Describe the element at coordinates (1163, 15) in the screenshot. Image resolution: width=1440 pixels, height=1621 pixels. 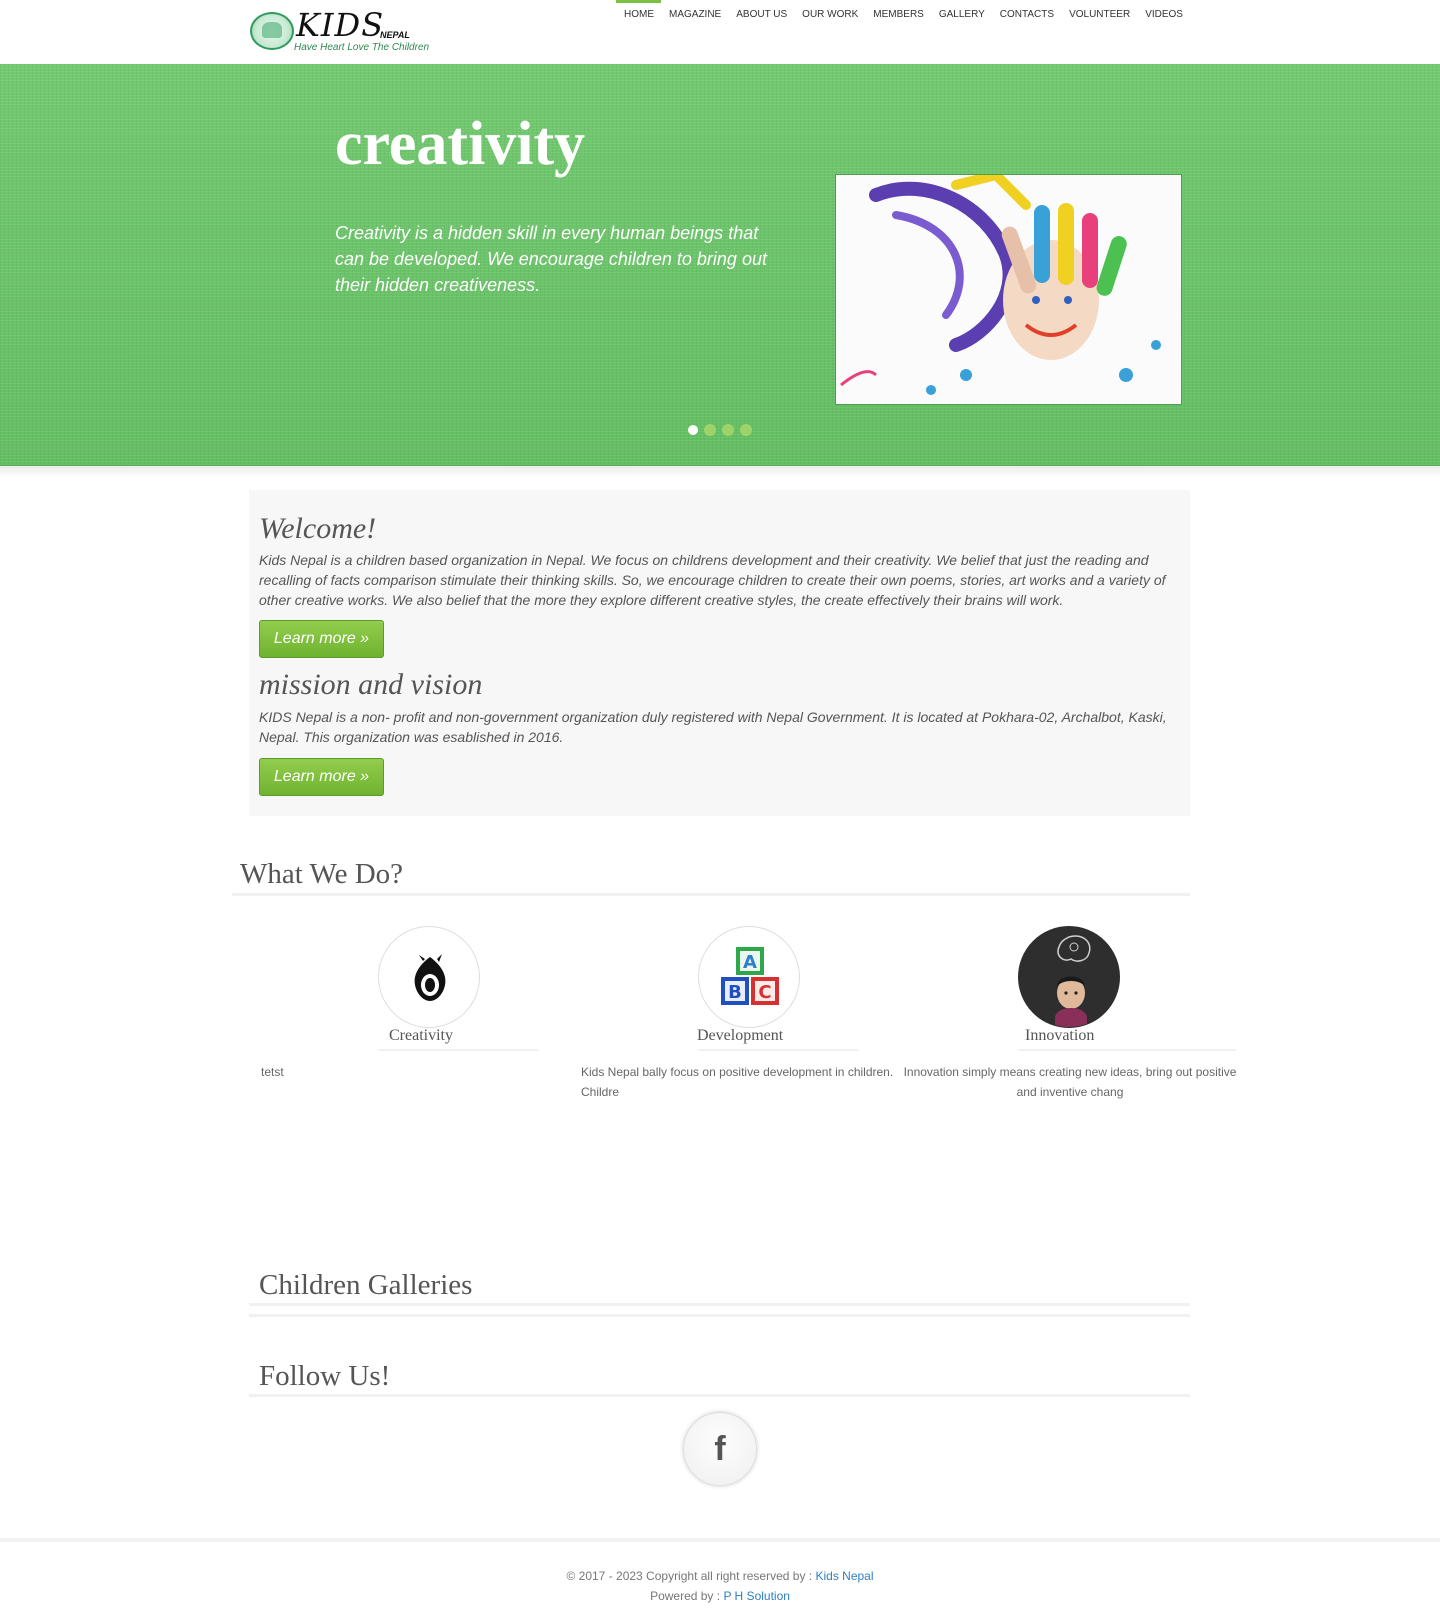
I see `nav-item-videos: VIDEOS` at that location.